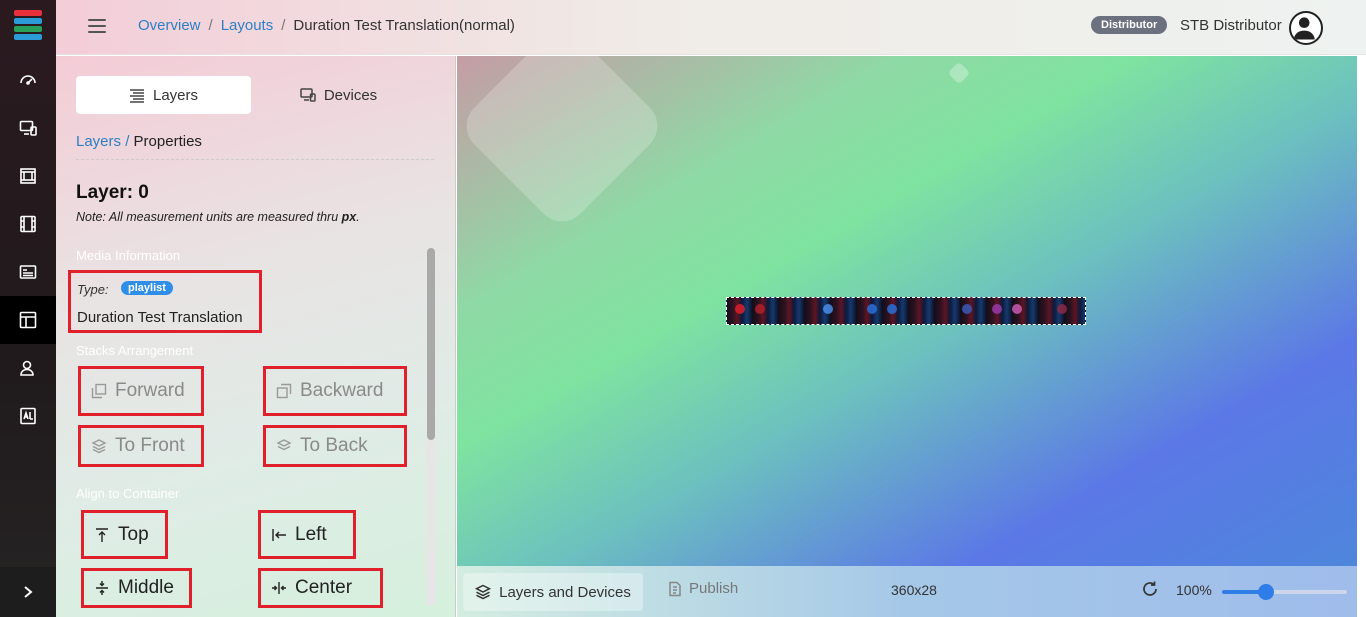  What do you see at coordinates (93, 289) in the screenshot?
I see `media-type-label: Type:` at bounding box center [93, 289].